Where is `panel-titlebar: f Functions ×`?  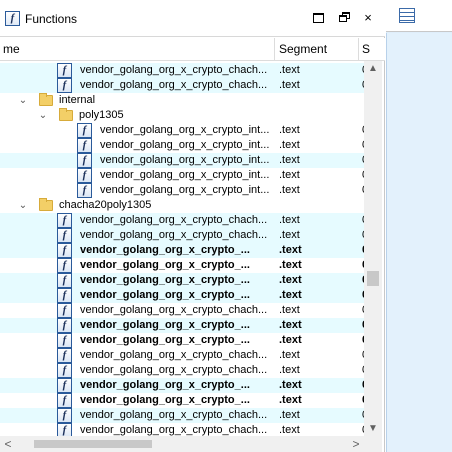 panel-titlebar: f Functions × is located at coordinates (192, 18).